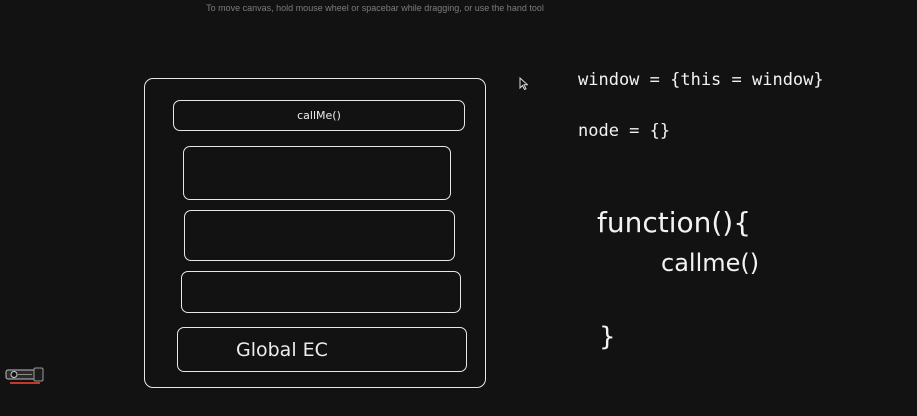 Image resolution: width=917 pixels, height=416 pixels. I want to click on stack-frame-callme: callMe(), so click(319, 115).